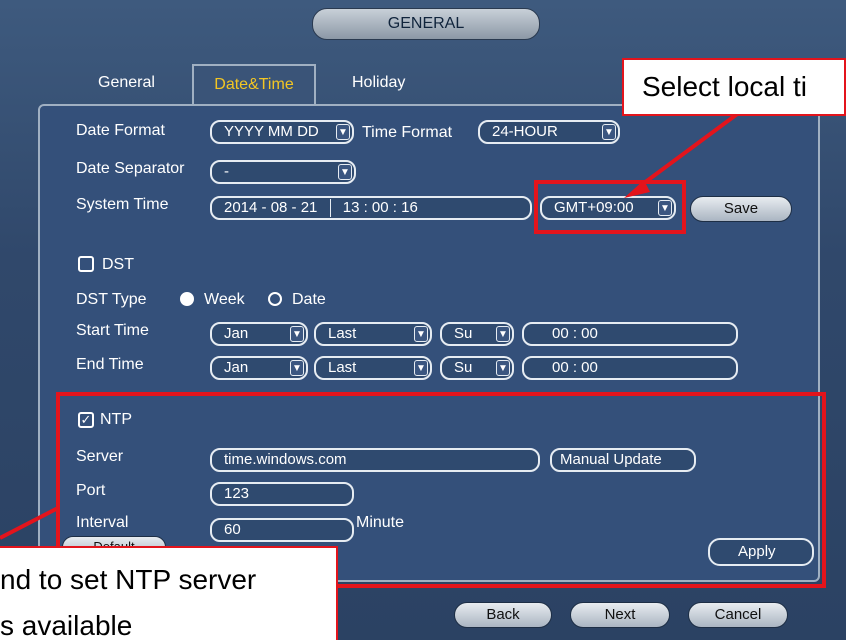 The height and width of the screenshot is (640, 846). I want to click on ntp-interval-input: 60, so click(282, 530).